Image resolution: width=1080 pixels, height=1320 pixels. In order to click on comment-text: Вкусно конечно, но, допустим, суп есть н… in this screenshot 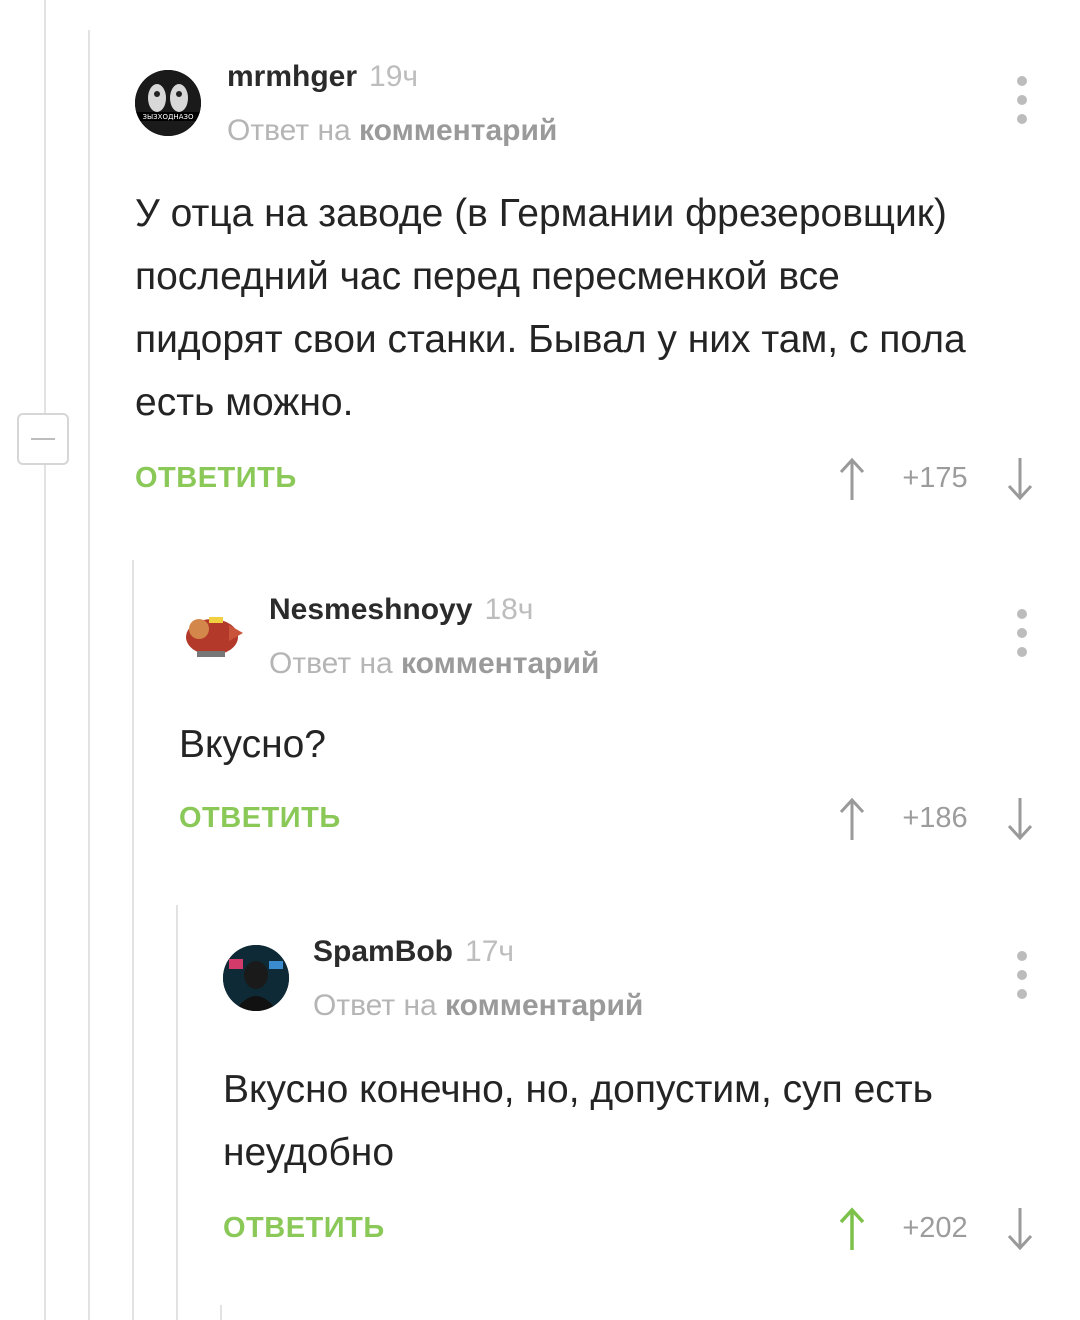, I will do `click(578, 1121)`.